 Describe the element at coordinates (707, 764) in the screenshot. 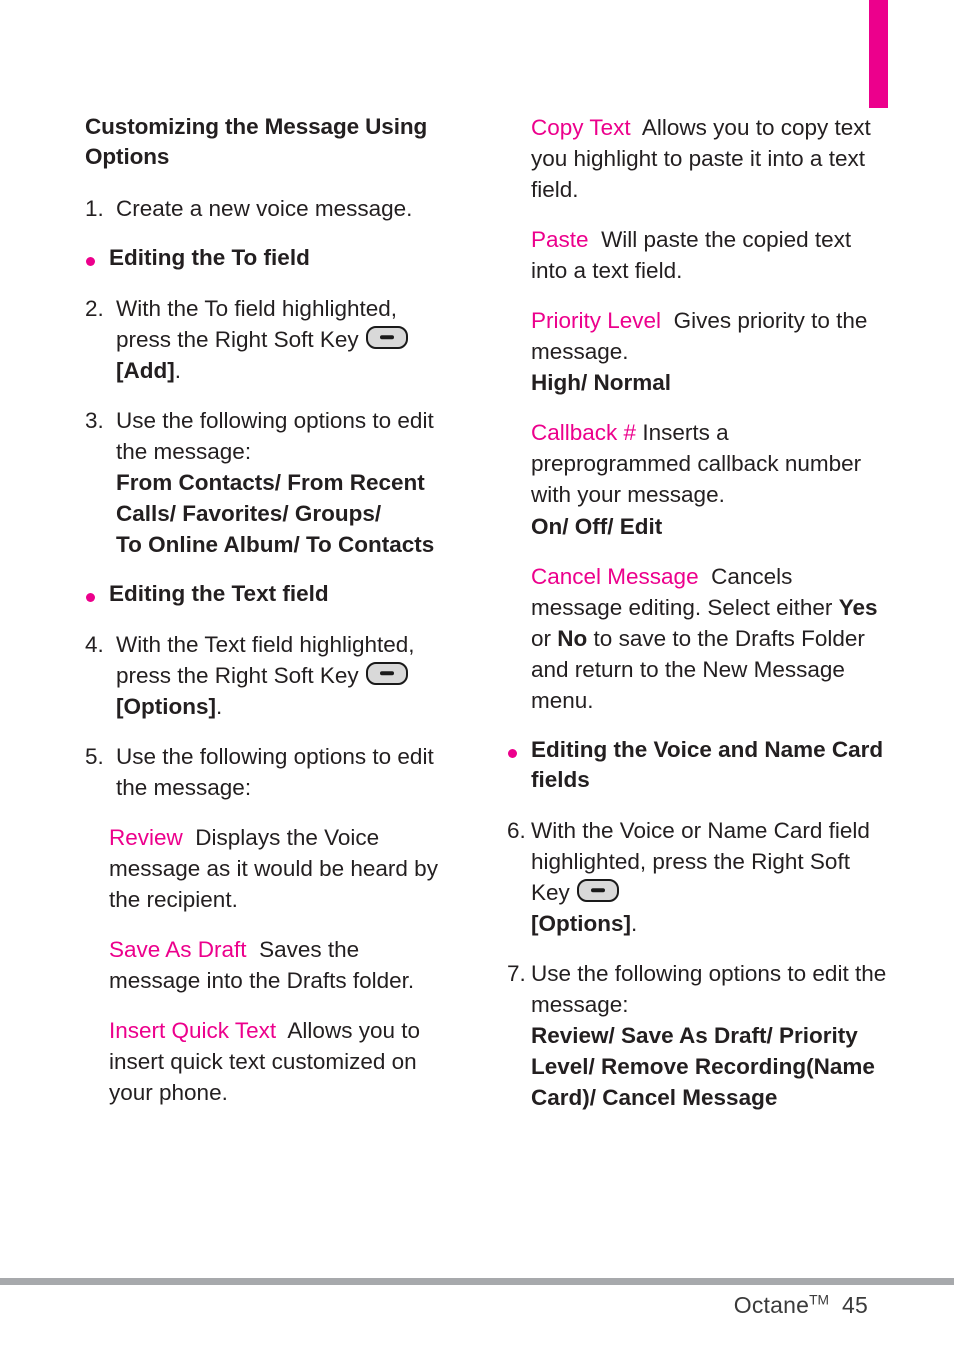

I see `bullet-editing-voice-name-card-fields-label: Editing the Voice and Name Card fields` at that location.